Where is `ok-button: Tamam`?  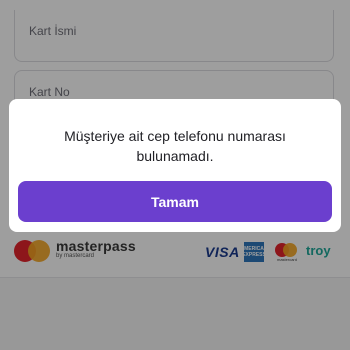
ok-button: Tamam is located at coordinates (175, 201).